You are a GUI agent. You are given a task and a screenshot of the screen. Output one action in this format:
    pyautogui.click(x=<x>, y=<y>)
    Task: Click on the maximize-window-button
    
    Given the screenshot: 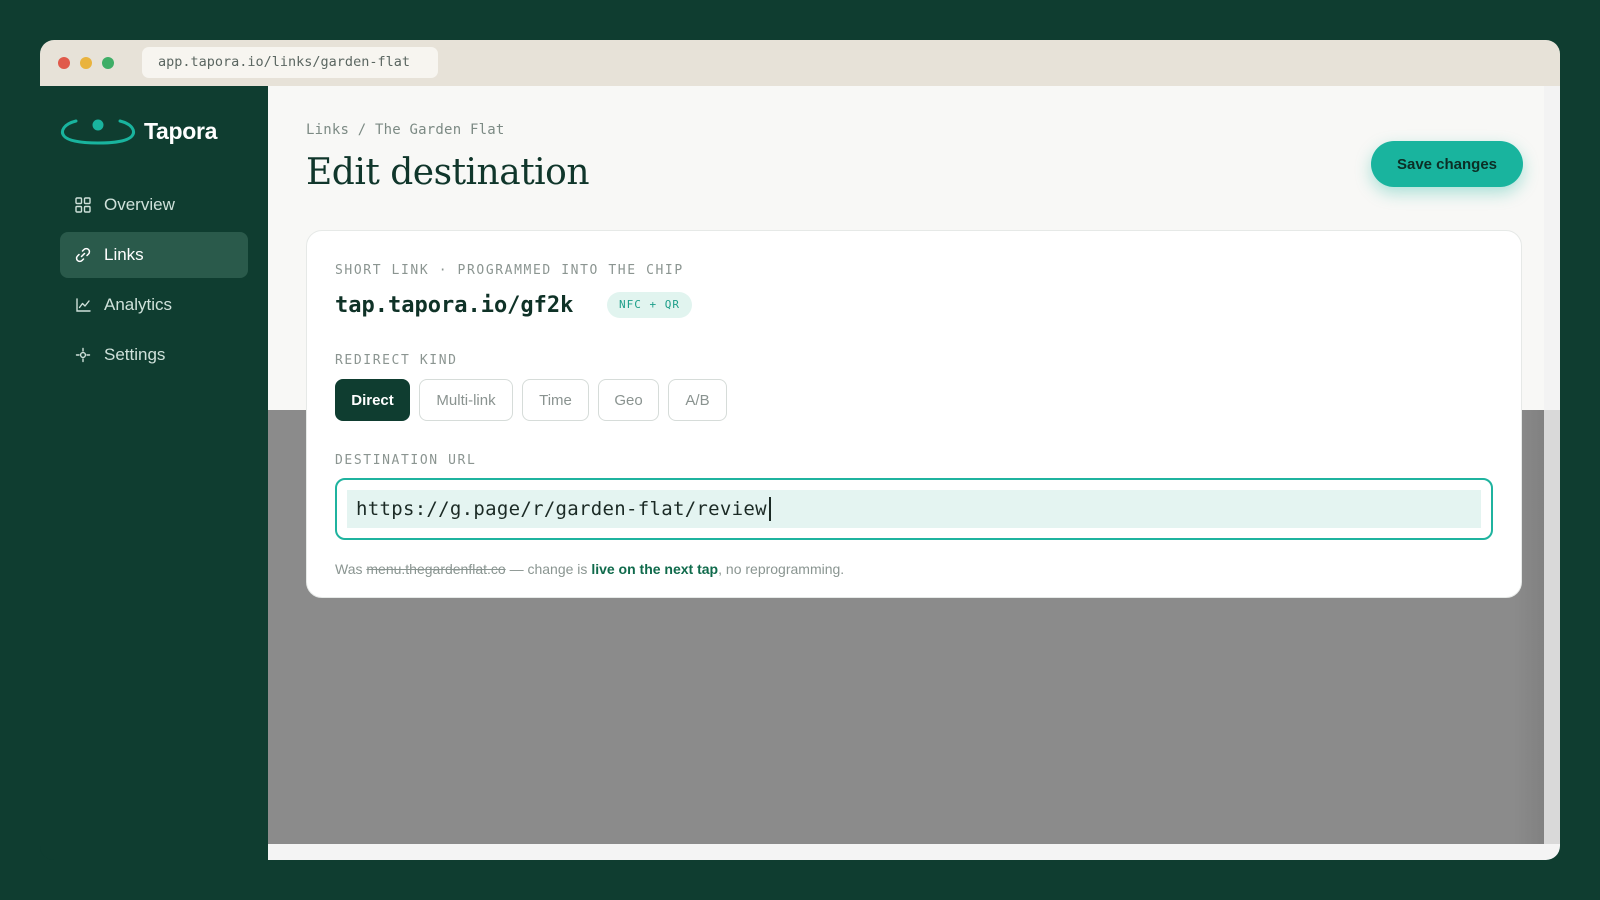 What is the action you would take?
    pyautogui.click(x=108, y=63)
    